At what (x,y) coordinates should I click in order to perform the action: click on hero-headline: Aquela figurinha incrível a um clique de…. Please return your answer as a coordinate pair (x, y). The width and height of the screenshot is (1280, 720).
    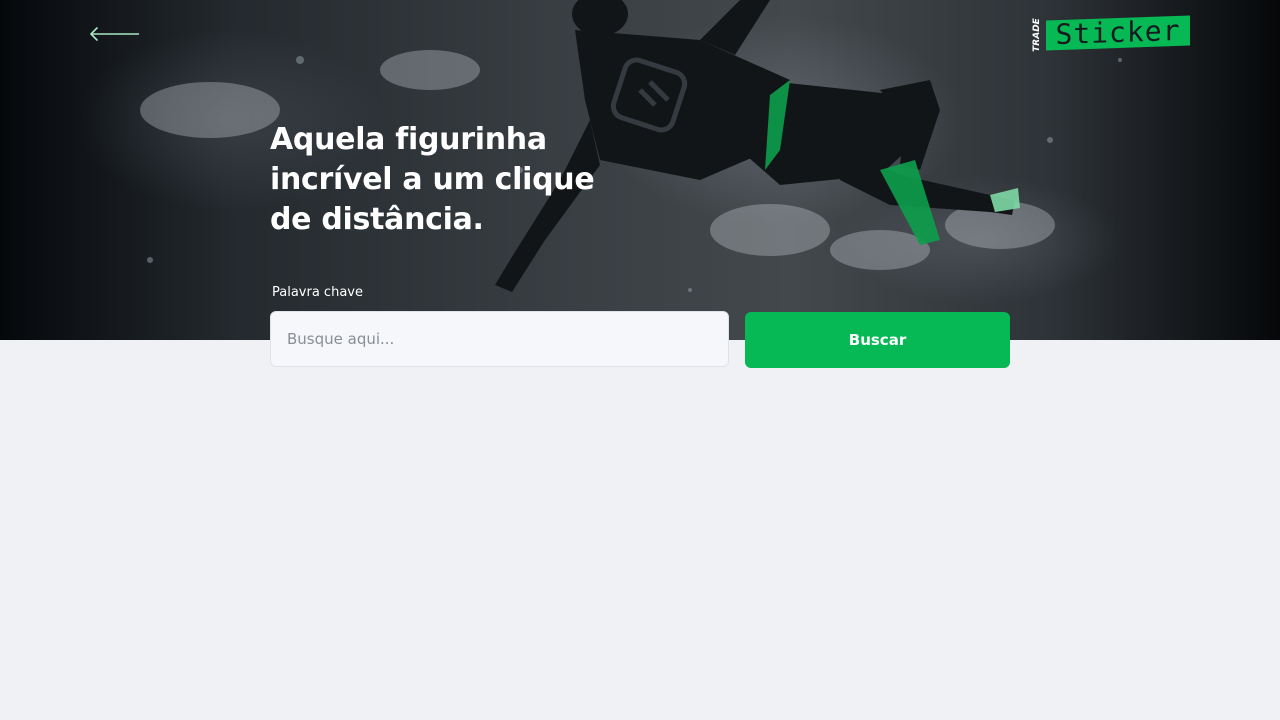
    Looking at the image, I should click on (432, 179).